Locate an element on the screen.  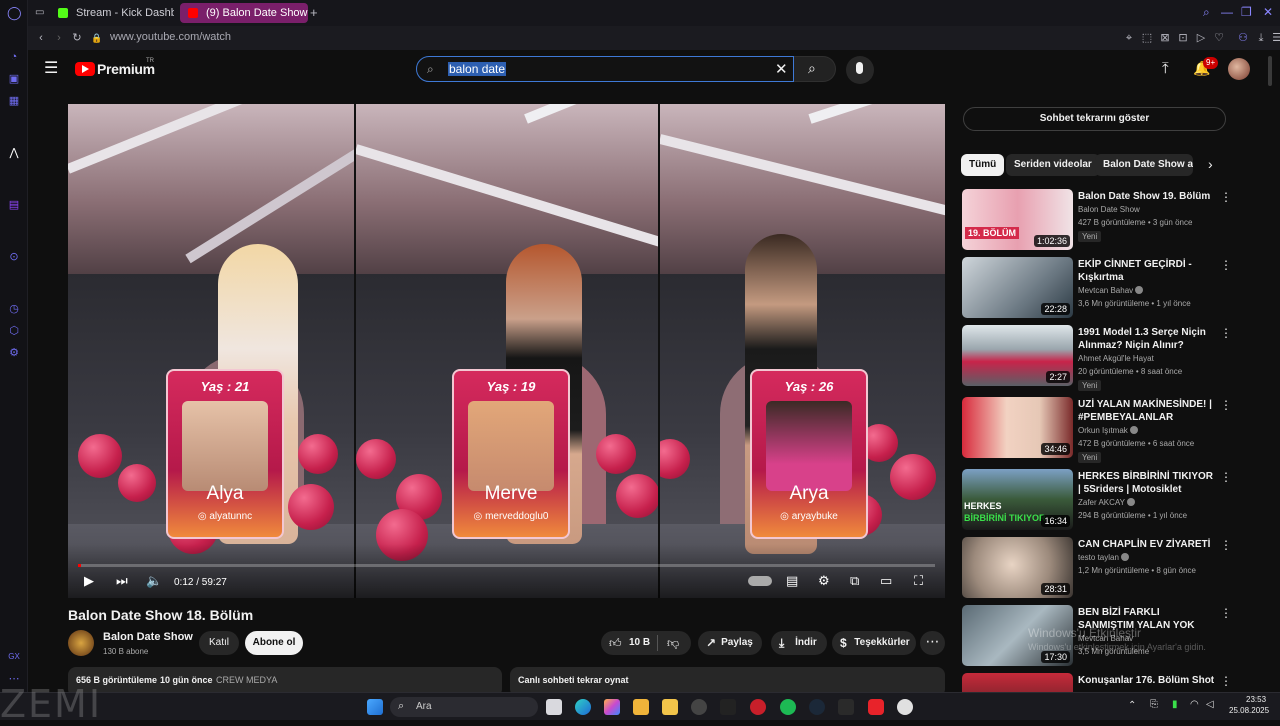
list-item: Konuşanlar 176. Bölüm Shot ⋮ is located at coordinates (1115, 682).